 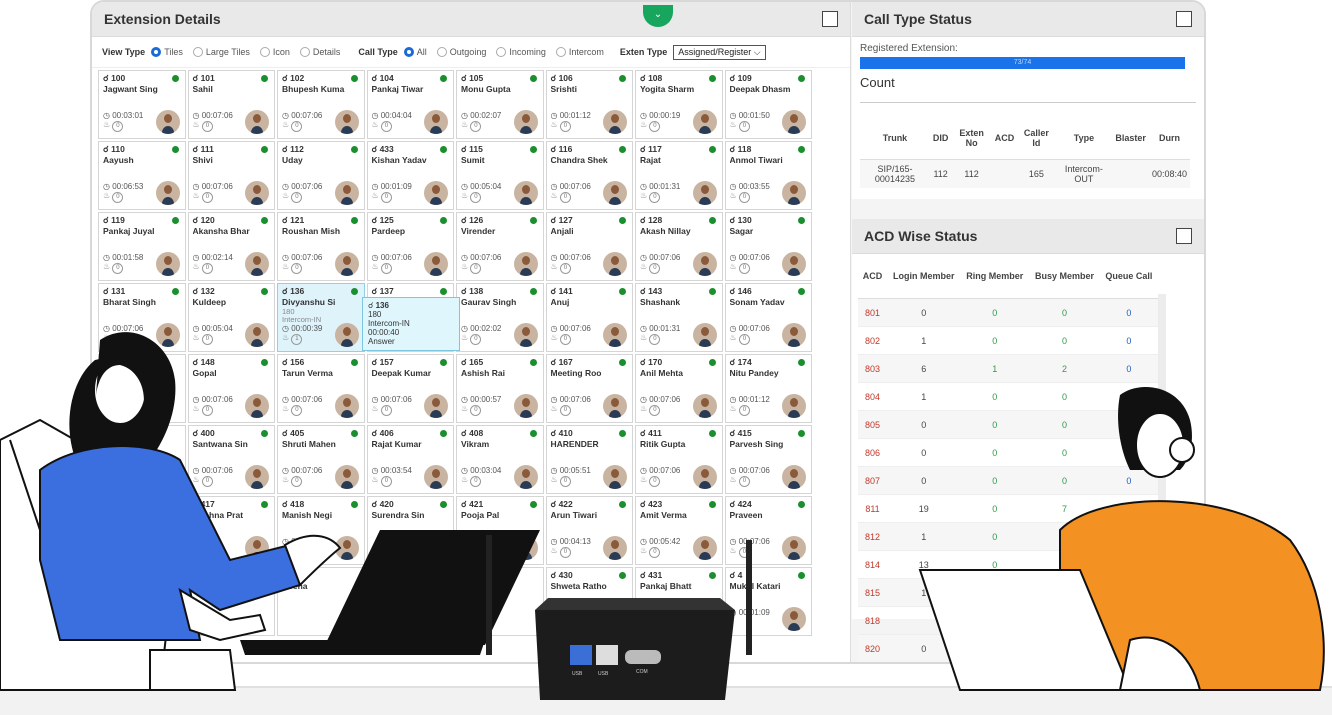 What do you see at coordinates (231, 317) in the screenshot?
I see `extension-tile: ☌ 132 Kuldeep ◷ 00:05:04 ♨ 0` at bounding box center [231, 317].